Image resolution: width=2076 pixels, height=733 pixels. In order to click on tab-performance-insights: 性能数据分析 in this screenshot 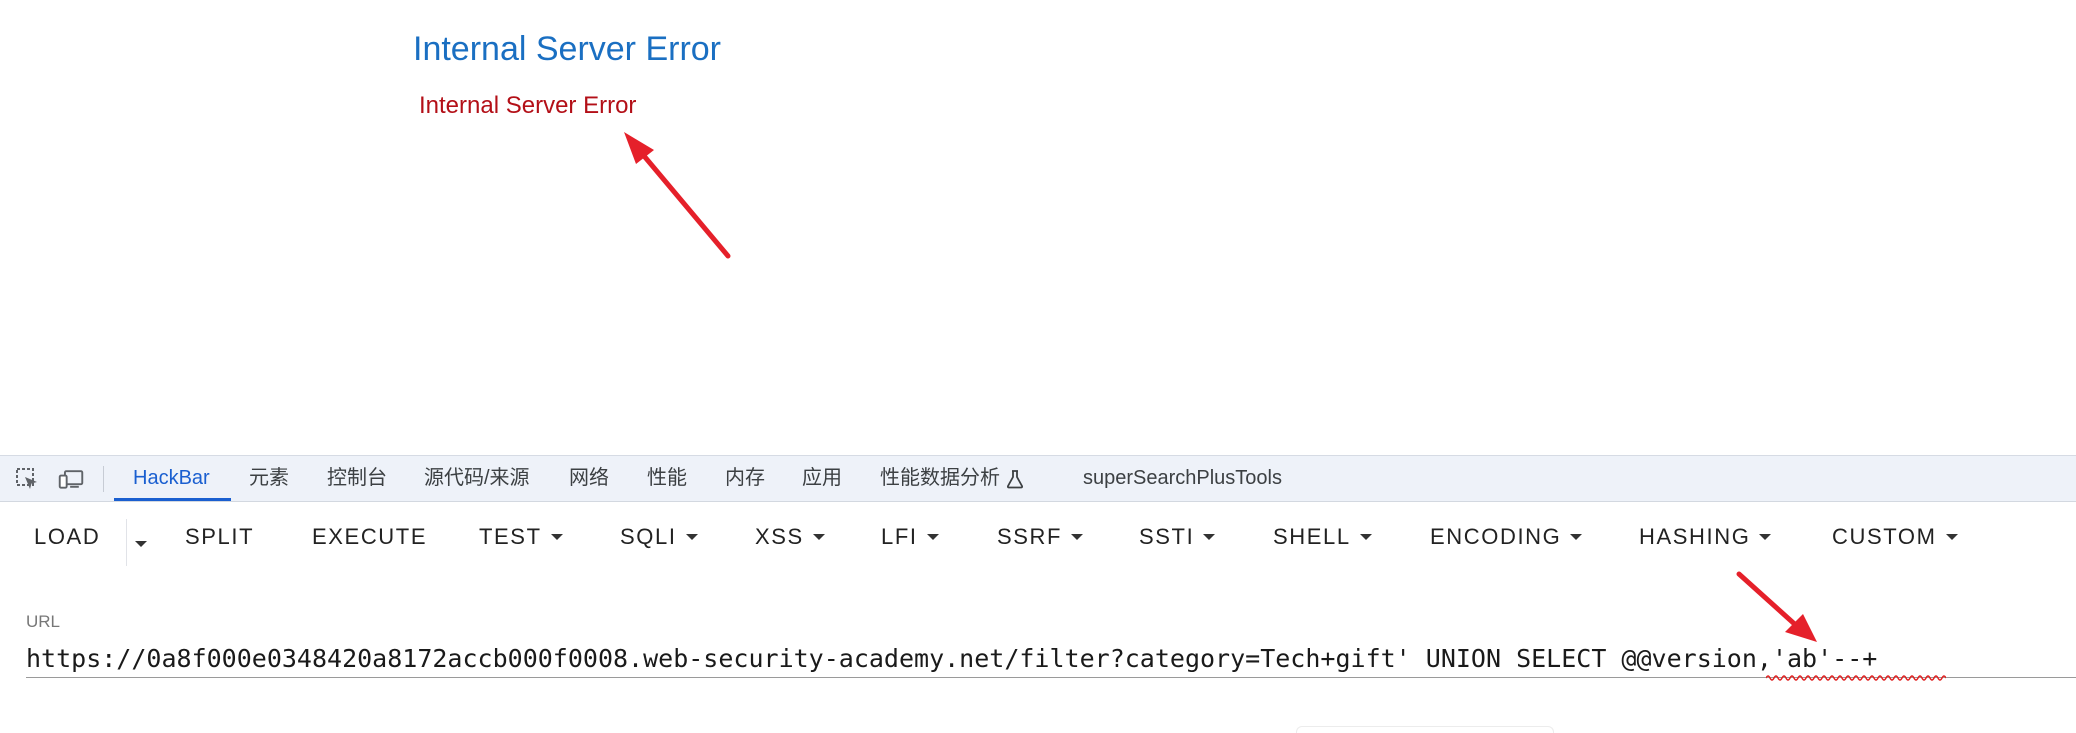, I will do `click(952, 478)`.